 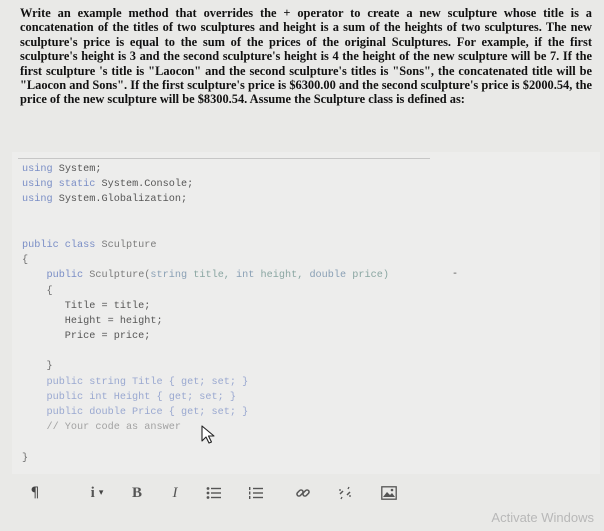 What do you see at coordinates (147, 412) in the screenshot?
I see `code-line-prop-price: public double Price { get; set; }` at bounding box center [147, 412].